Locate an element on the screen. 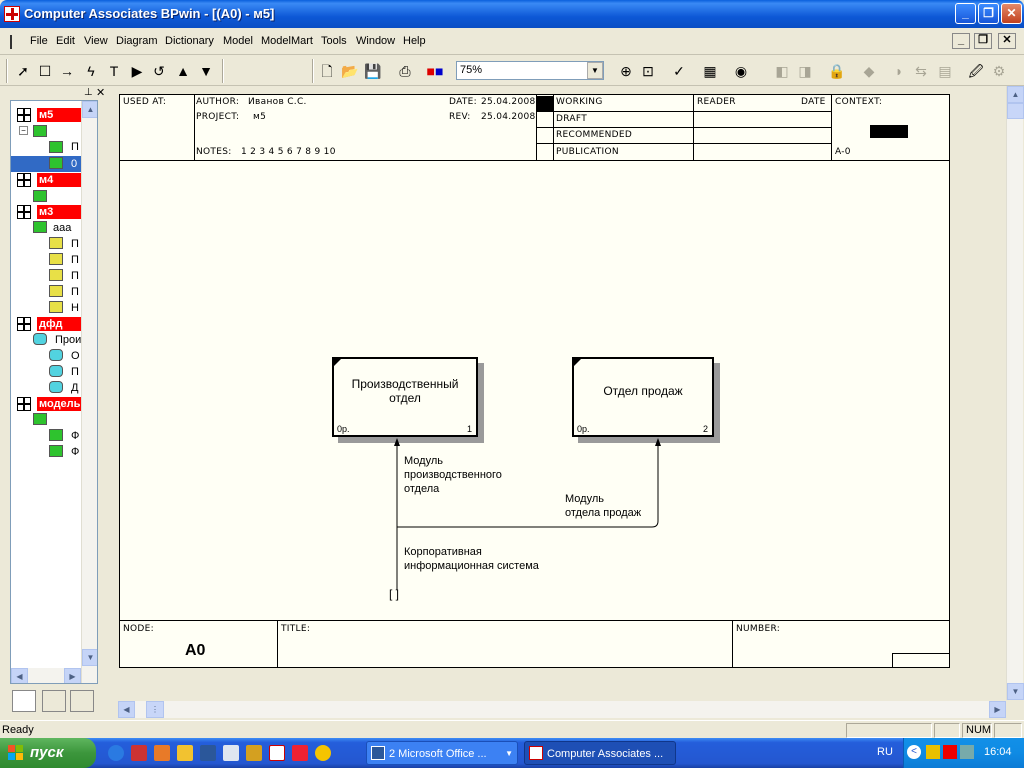  tunnel-icon: [ ] is located at coordinates (394, 594).